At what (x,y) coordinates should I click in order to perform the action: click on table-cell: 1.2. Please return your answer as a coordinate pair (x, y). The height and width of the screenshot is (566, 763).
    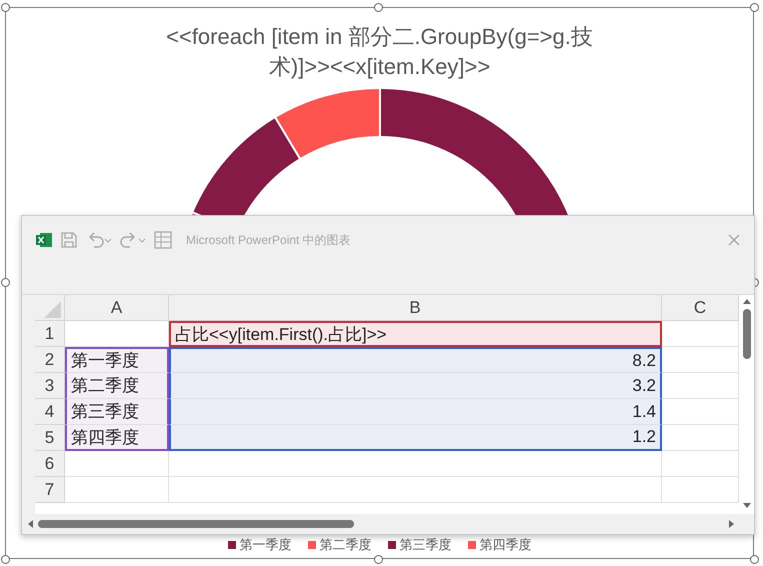
    Looking at the image, I should click on (415, 438).